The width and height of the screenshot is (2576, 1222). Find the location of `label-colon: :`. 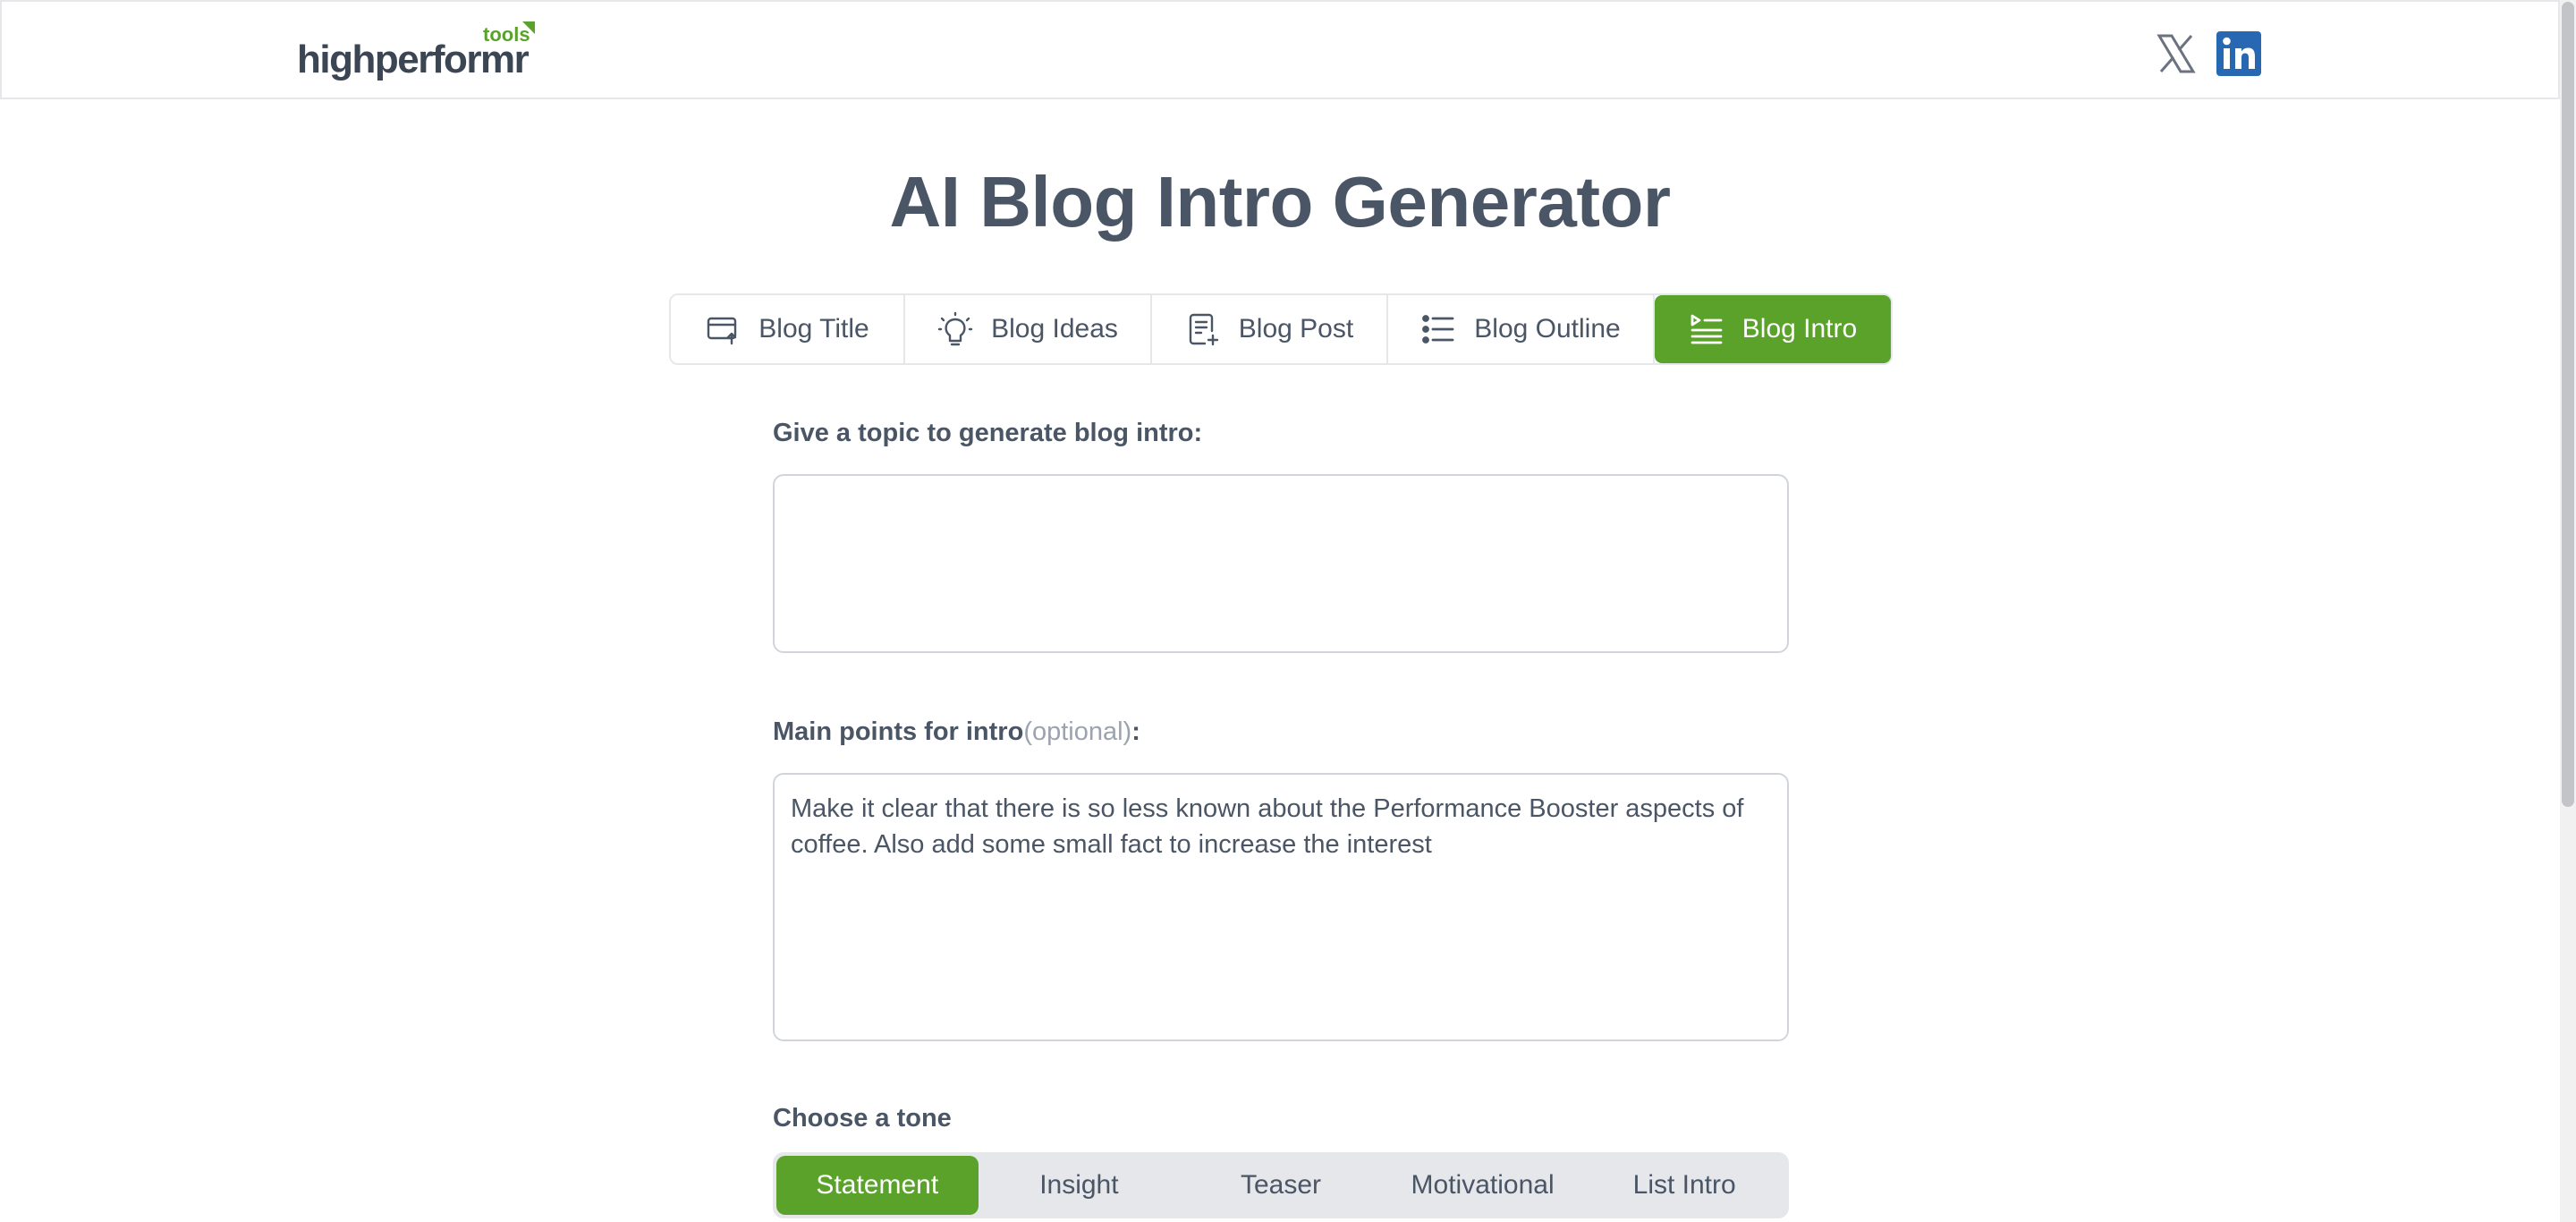

label-colon: : is located at coordinates (1135, 731).